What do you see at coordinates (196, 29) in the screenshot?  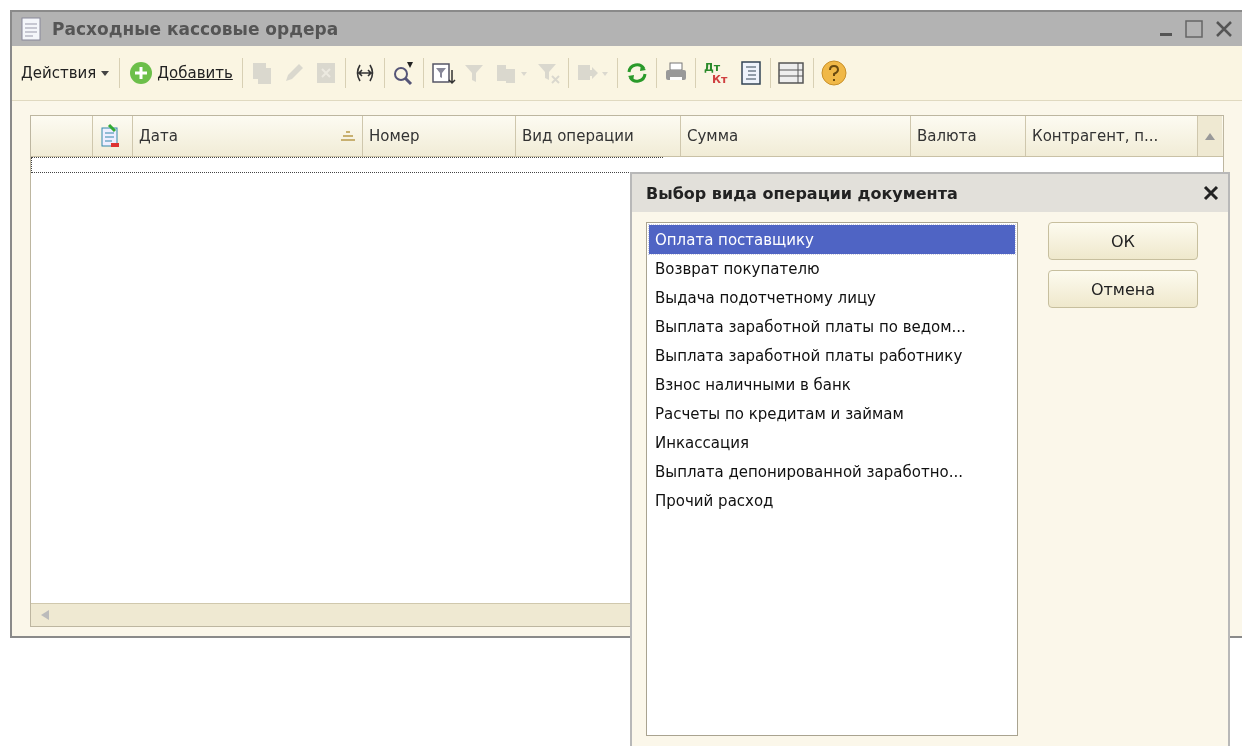 I see `window-title: Расходные кассовые ордера` at bounding box center [196, 29].